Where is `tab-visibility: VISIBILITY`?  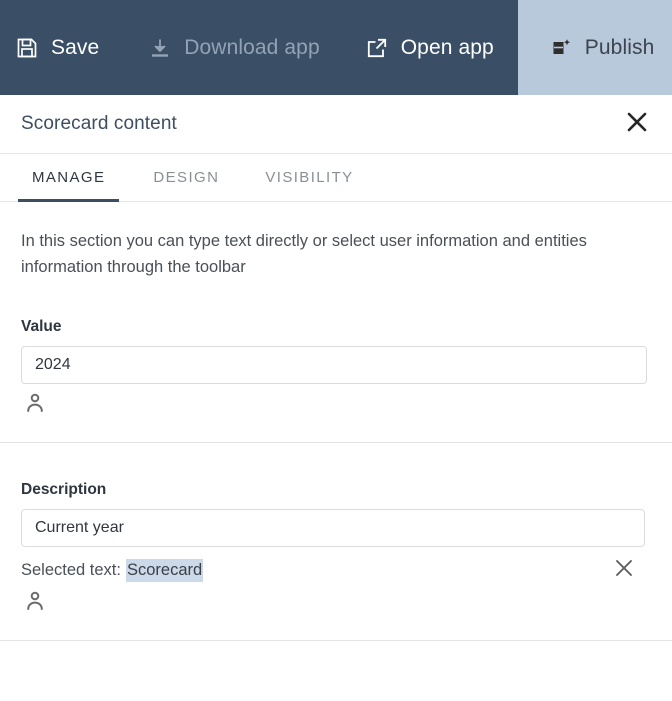
tab-visibility: VISIBILITY is located at coordinates (309, 185).